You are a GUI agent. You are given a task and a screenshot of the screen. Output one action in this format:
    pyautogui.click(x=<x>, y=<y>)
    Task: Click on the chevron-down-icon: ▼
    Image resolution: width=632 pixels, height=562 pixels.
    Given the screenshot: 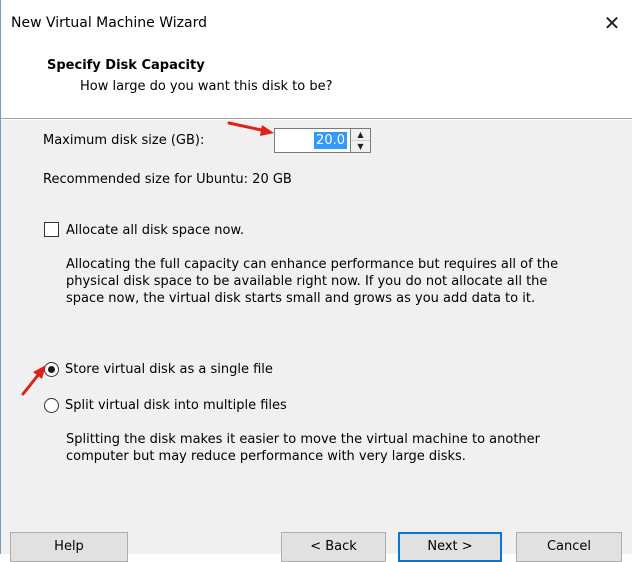 What is the action you would take?
    pyautogui.click(x=360, y=146)
    